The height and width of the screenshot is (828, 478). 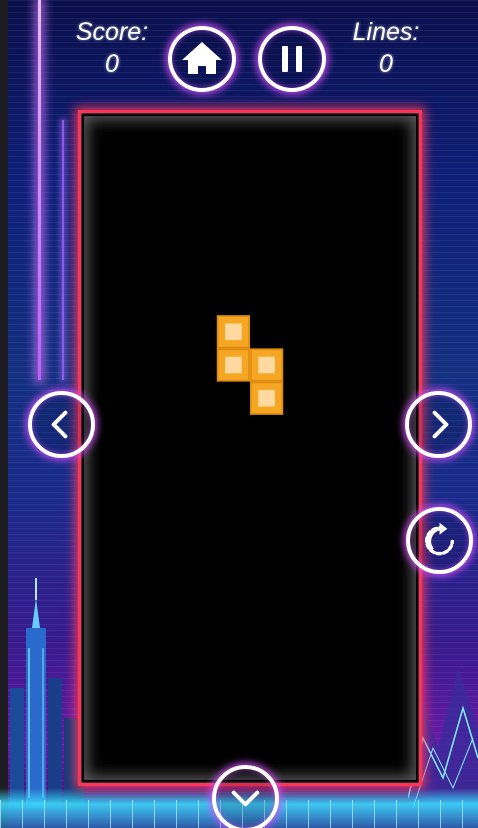 What do you see at coordinates (386, 64) in the screenshot?
I see `lines-value: 0` at bounding box center [386, 64].